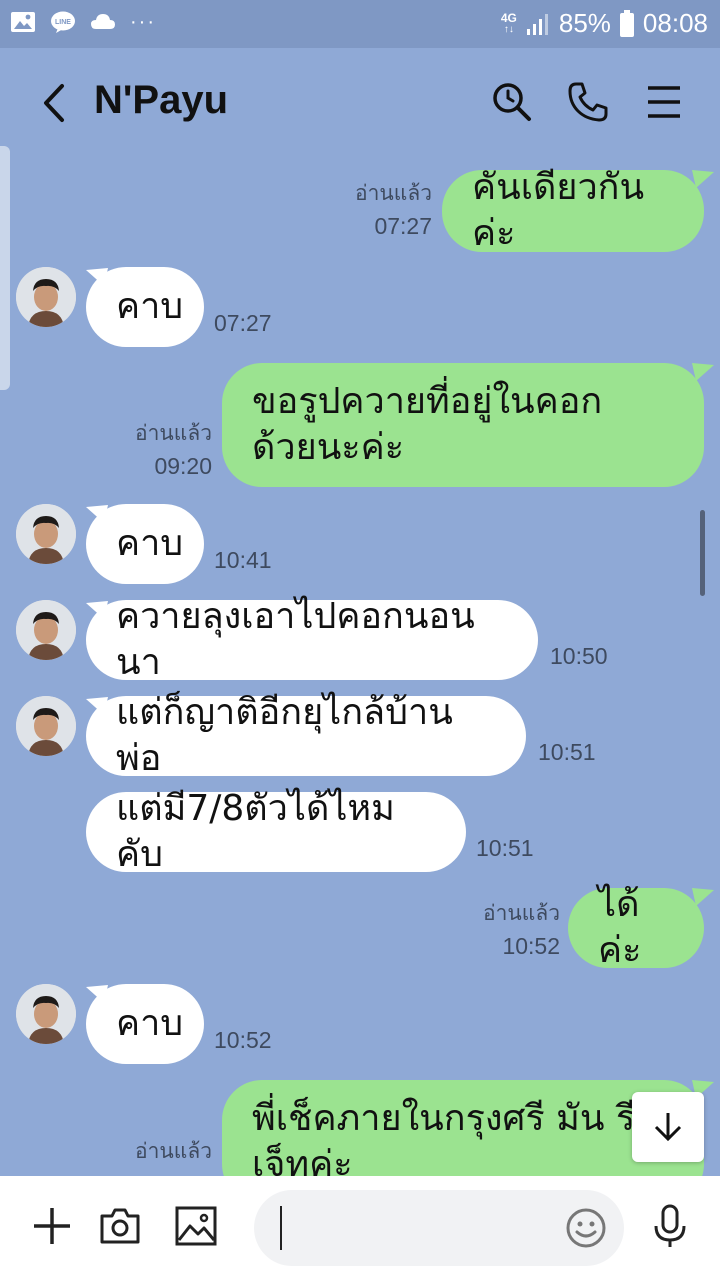  What do you see at coordinates (666, 102) in the screenshot?
I see `menu-icon` at bounding box center [666, 102].